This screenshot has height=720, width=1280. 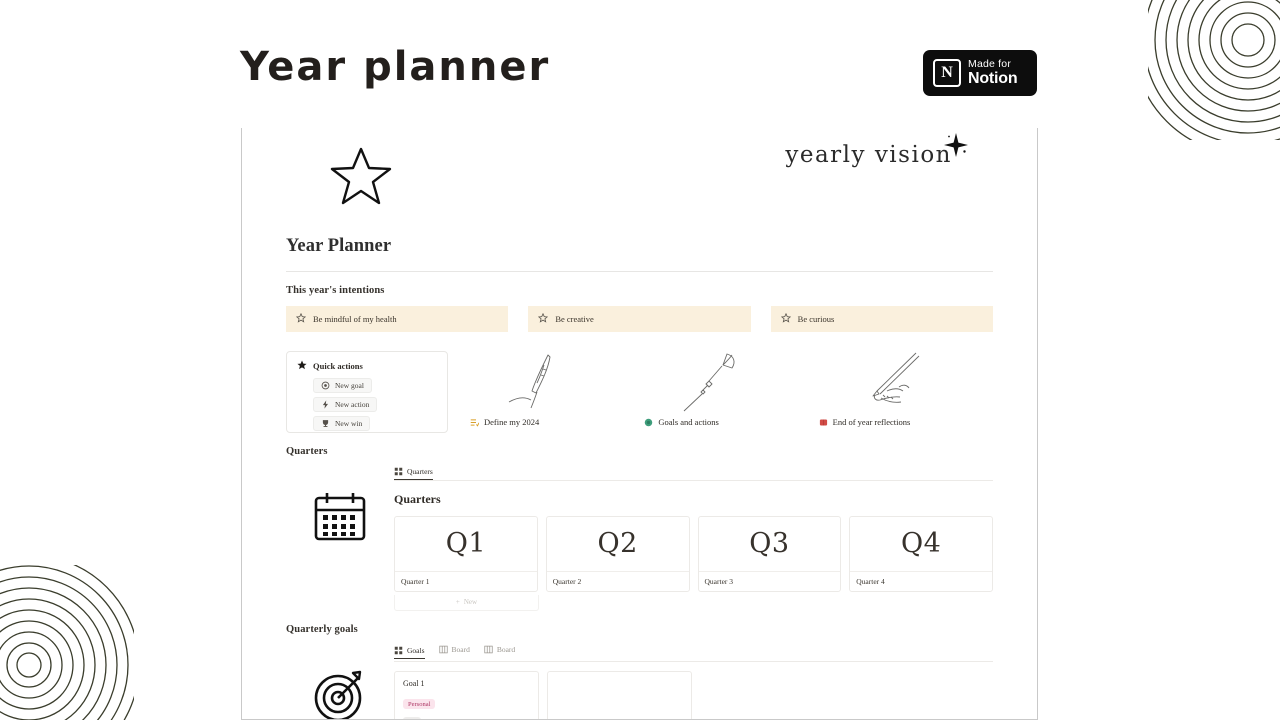 What do you see at coordinates (871, 422) in the screenshot?
I see `illustration-label: End of year reflections` at bounding box center [871, 422].